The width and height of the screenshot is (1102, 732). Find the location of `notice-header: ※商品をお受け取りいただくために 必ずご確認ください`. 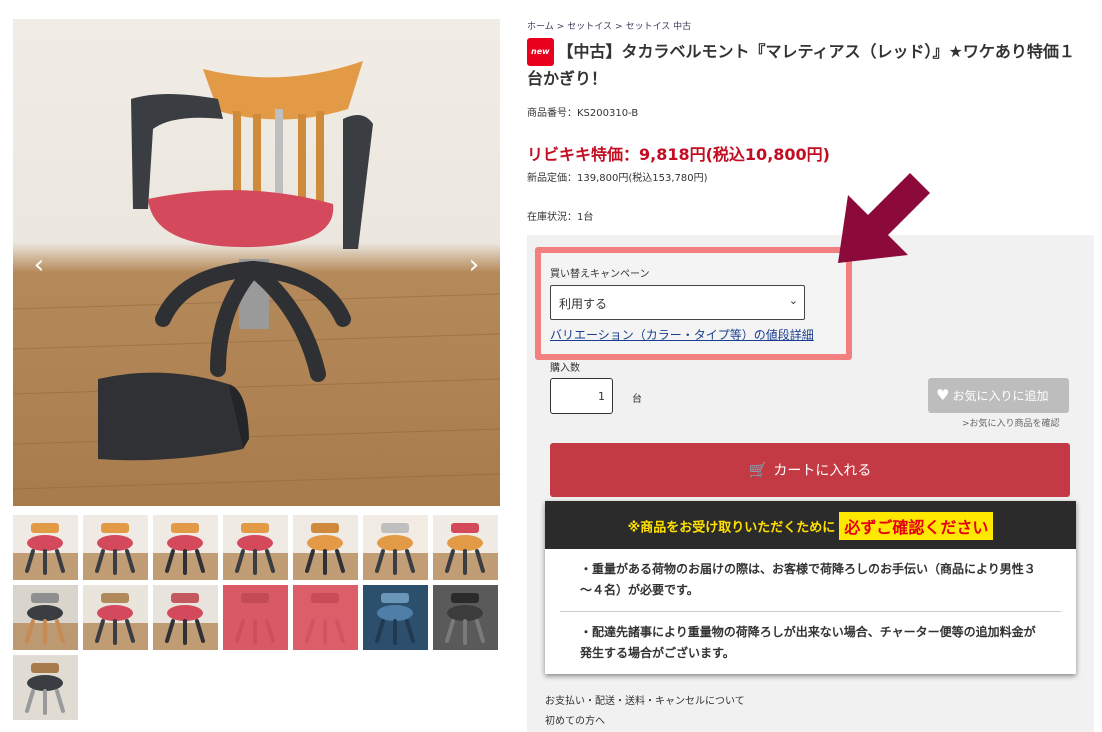

notice-header: ※商品をお受け取りいただくために 必ずご確認ください is located at coordinates (810, 525).